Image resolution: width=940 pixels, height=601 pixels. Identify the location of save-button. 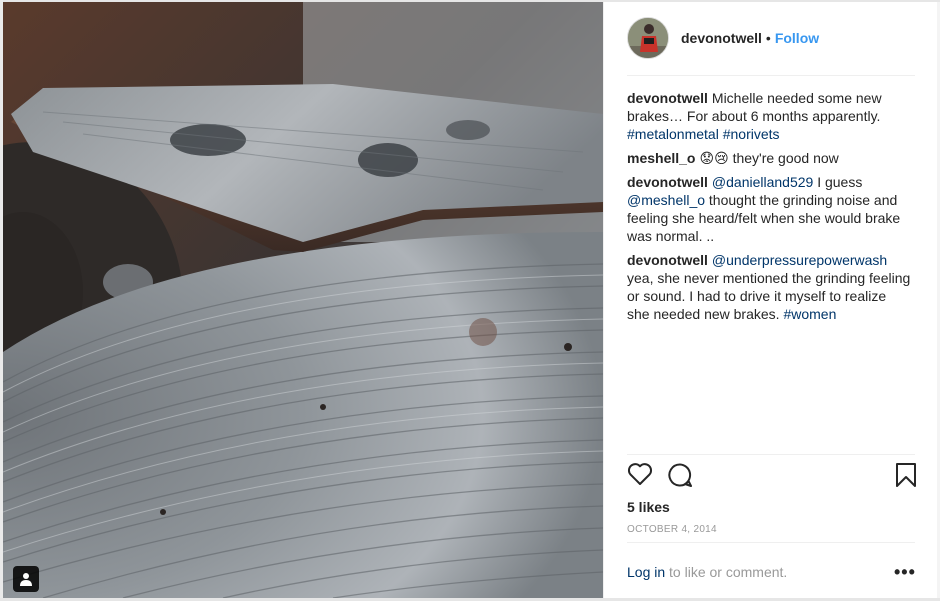
(906, 477).